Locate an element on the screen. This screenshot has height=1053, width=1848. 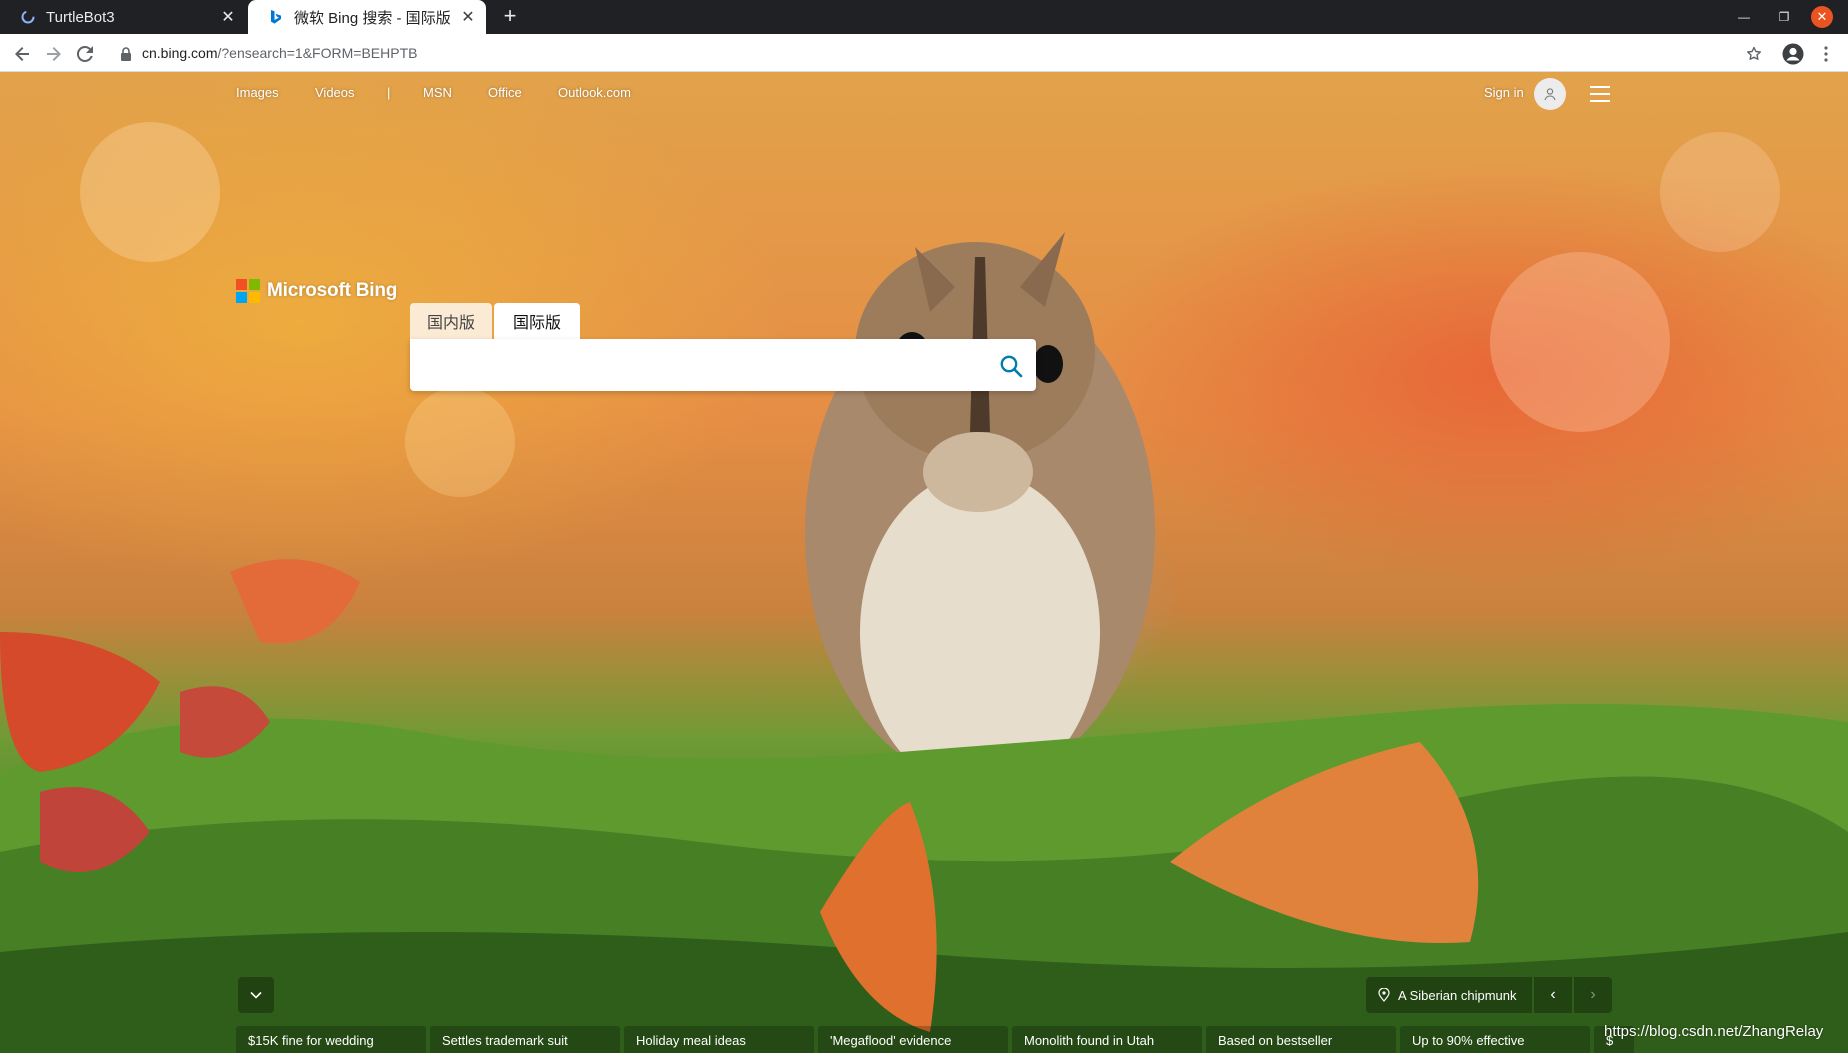
tab-bing: 微软 Bing 搜索 - 国际版 ✕ is located at coordinates (367, 17).